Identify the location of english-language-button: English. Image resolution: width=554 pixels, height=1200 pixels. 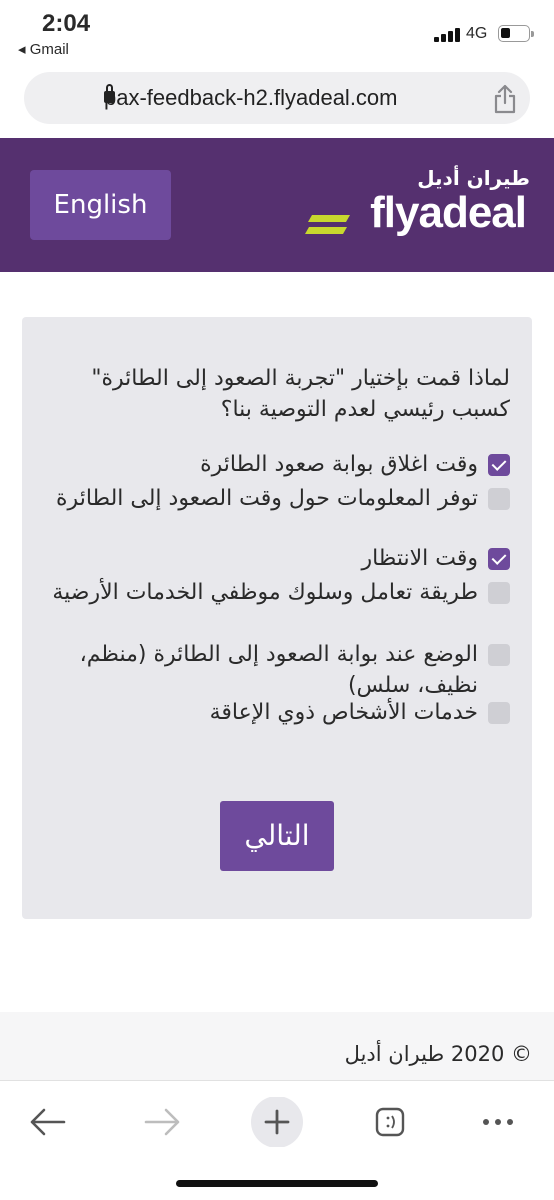
(100, 205).